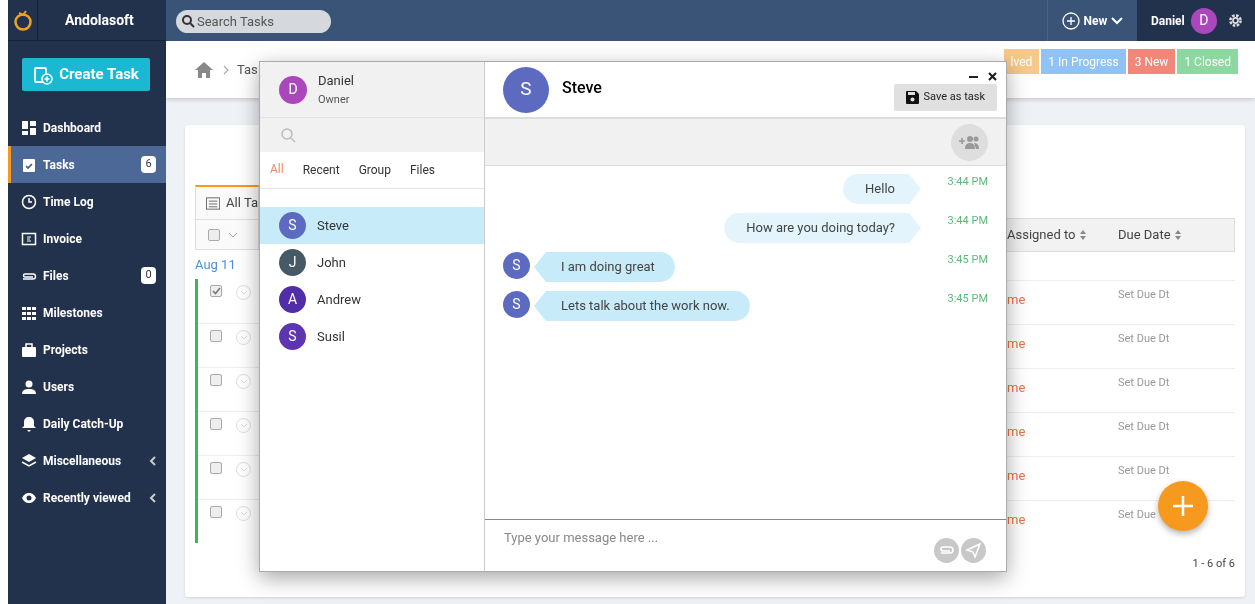 The width and height of the screenshot is (1255, 604). I want to click on brand-name: Andolasoft, so click(99, 20).